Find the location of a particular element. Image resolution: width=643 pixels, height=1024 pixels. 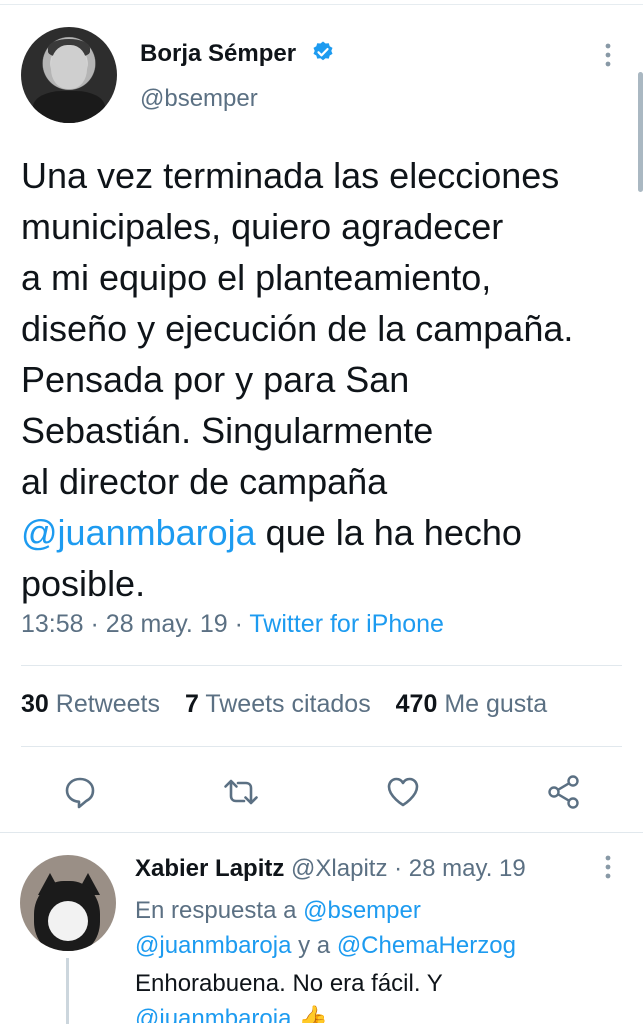

avatar-cat-face is located at coordinates (68, 921).